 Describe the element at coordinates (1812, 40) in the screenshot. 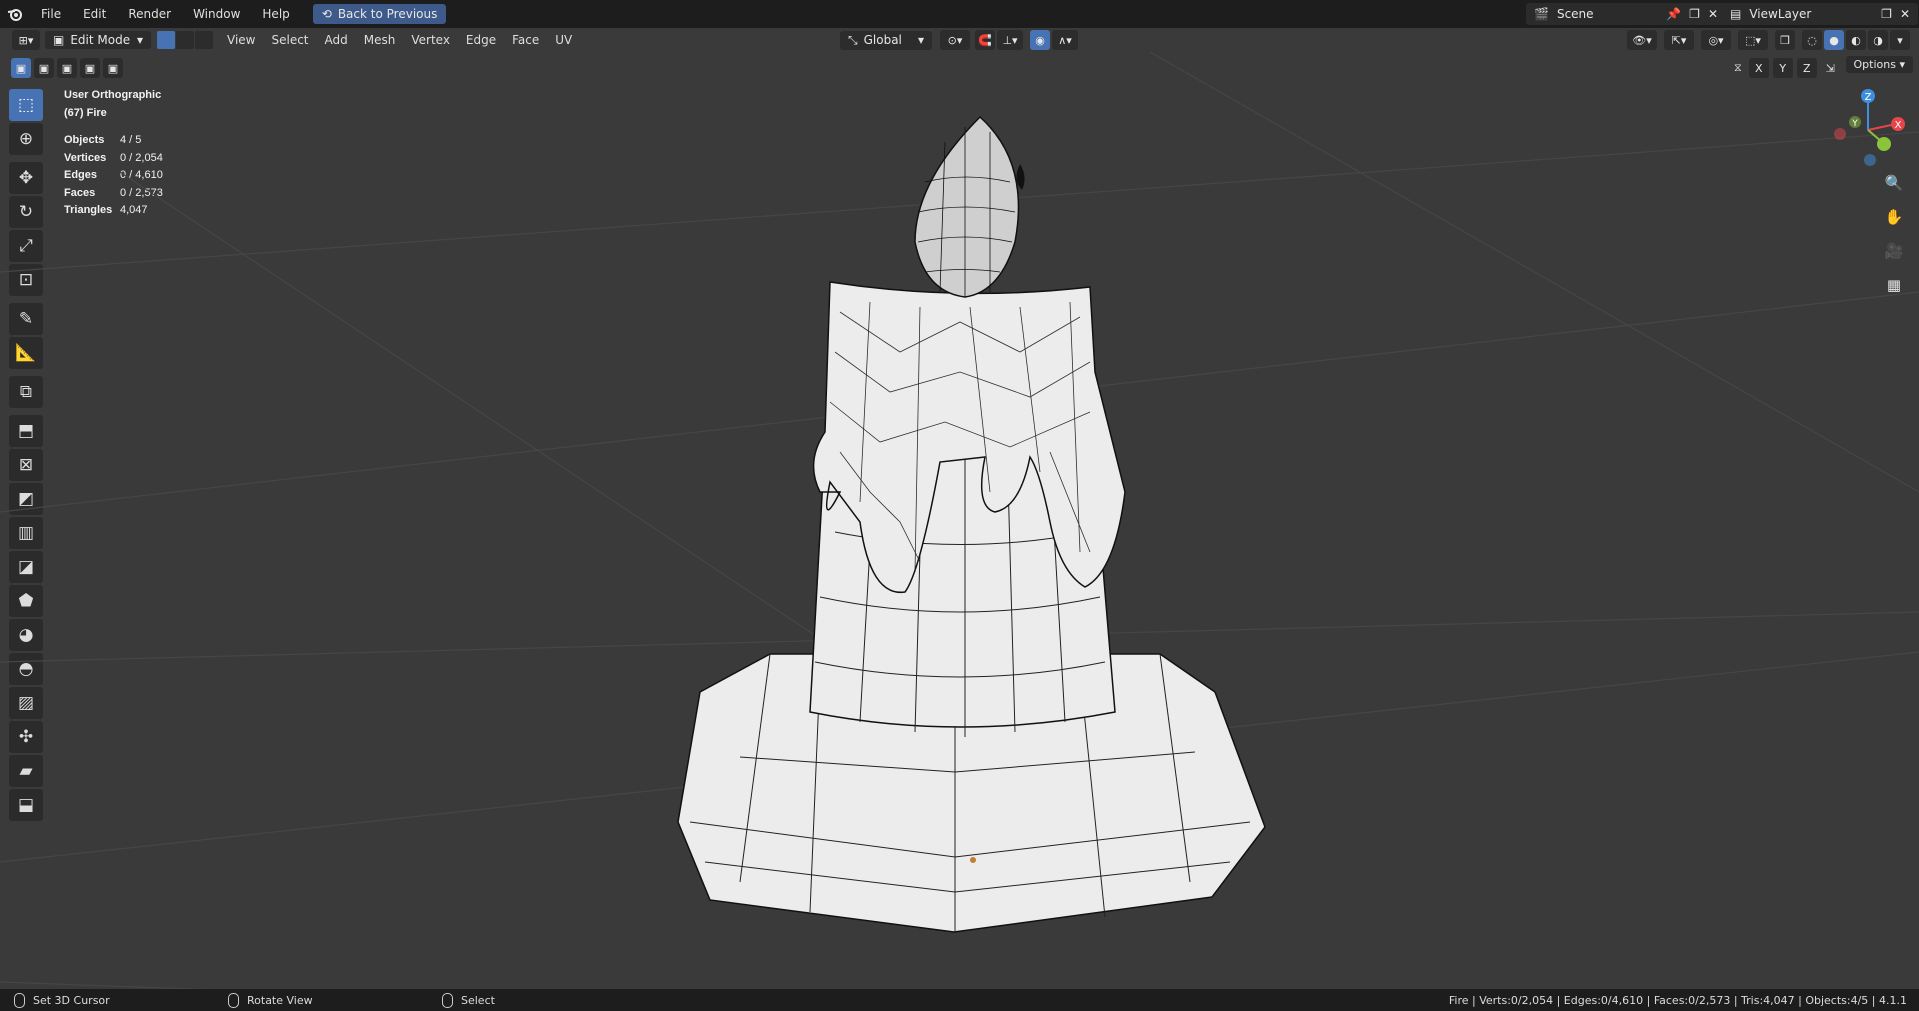

I see `wireframe-shading-icon: ◌` at that location.